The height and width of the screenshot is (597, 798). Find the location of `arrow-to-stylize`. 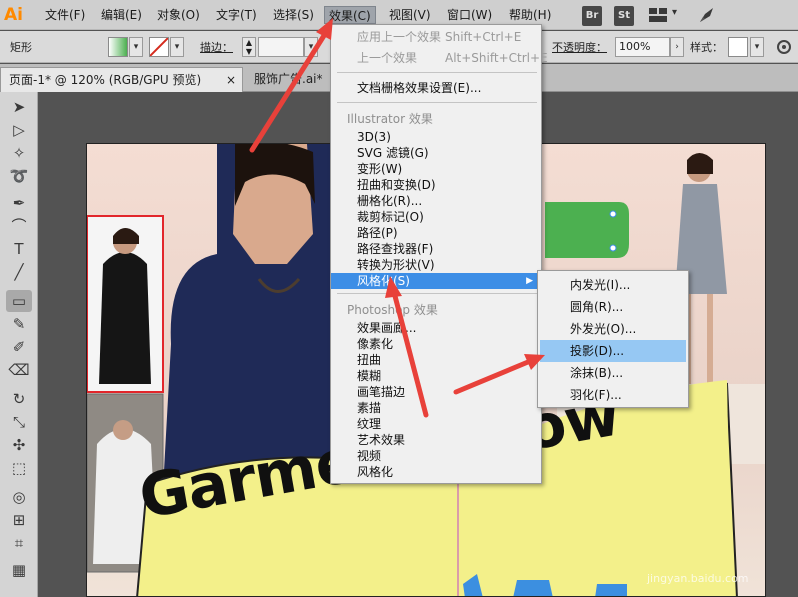

arrow-to-stylize is located at coordinates (407, 347).